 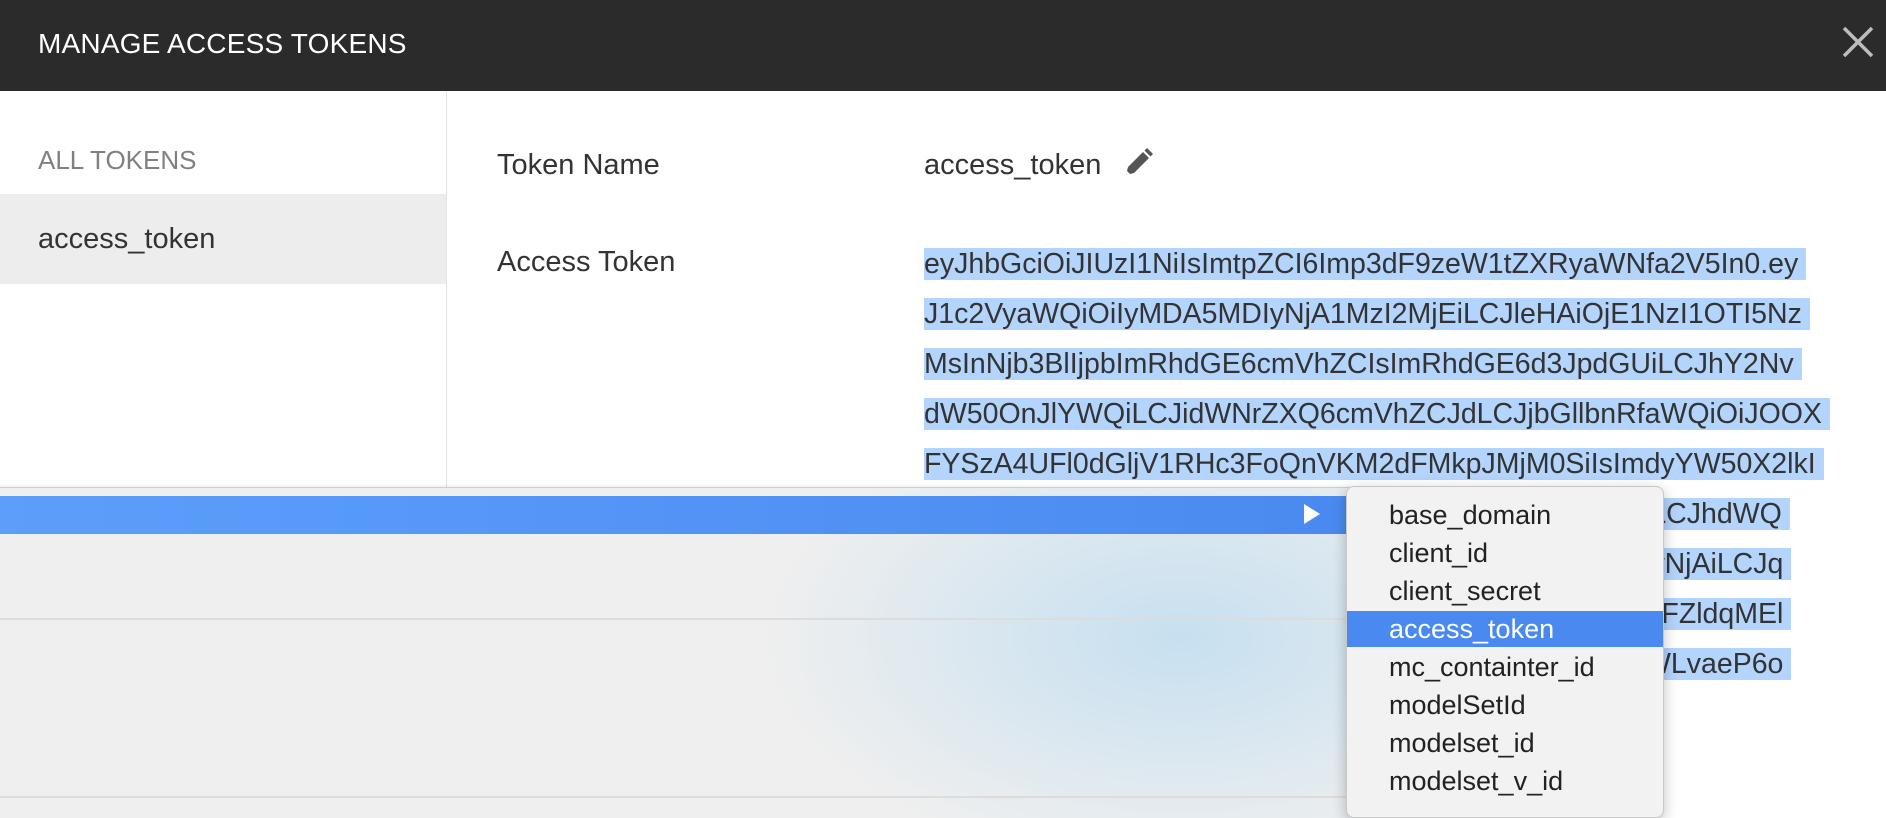 I want to click on context-menu-highlighted-item, so click(x=675, y=515).